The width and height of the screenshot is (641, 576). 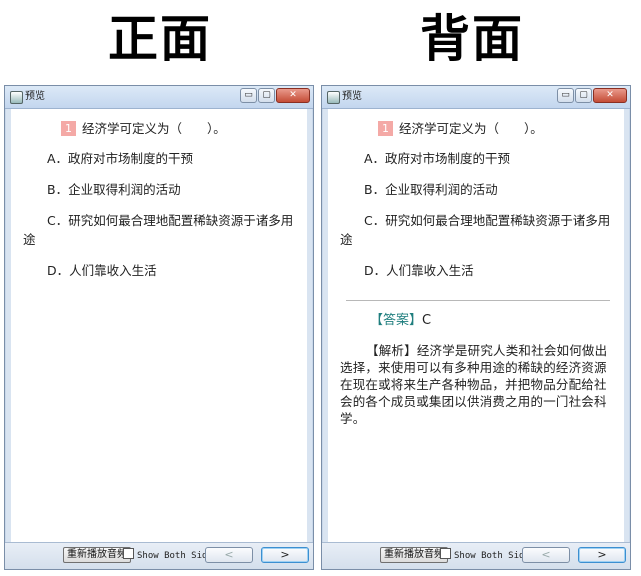 What do you see at coordinates (427, 320) in the screenshot?
I see `answer-value: C` at bounding box center [427, 320].